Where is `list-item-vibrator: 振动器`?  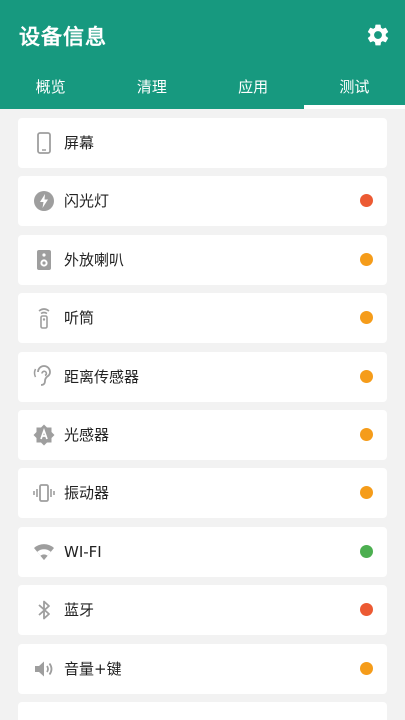
list-item-vibrator: 振动器 is located at coordinates (202, 493).